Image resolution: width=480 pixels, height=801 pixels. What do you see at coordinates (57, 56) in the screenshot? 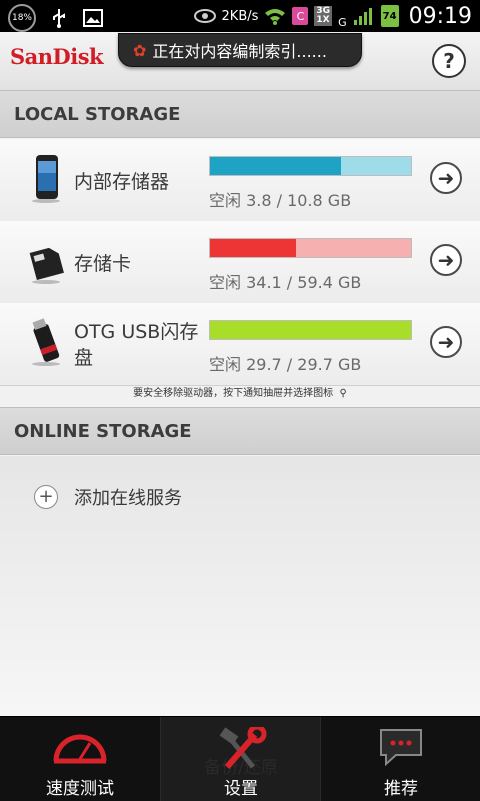
I see `sandisk-logo: SanDisk` at bounding box center [57, 56].